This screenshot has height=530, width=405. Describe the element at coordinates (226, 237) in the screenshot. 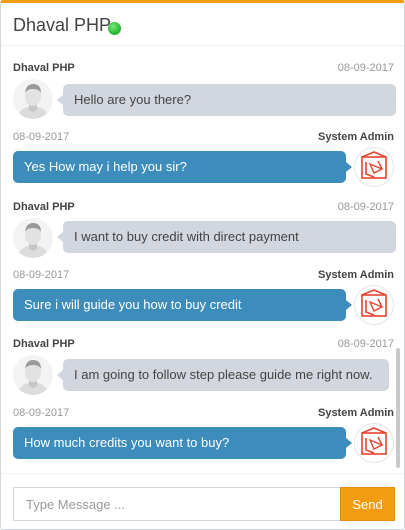

I see `message-bubble: I want to buy credit with direct payment` at that location.